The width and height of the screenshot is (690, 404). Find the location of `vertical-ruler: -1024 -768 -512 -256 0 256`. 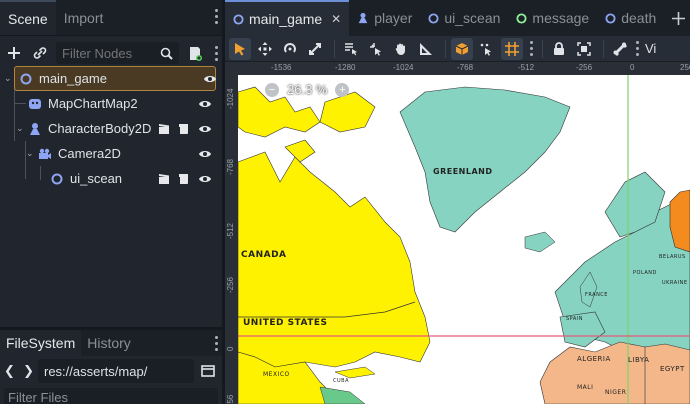

vertical-ruler: -1024 -768 -512 -256 0 256 is located at coordinates (231, 239).